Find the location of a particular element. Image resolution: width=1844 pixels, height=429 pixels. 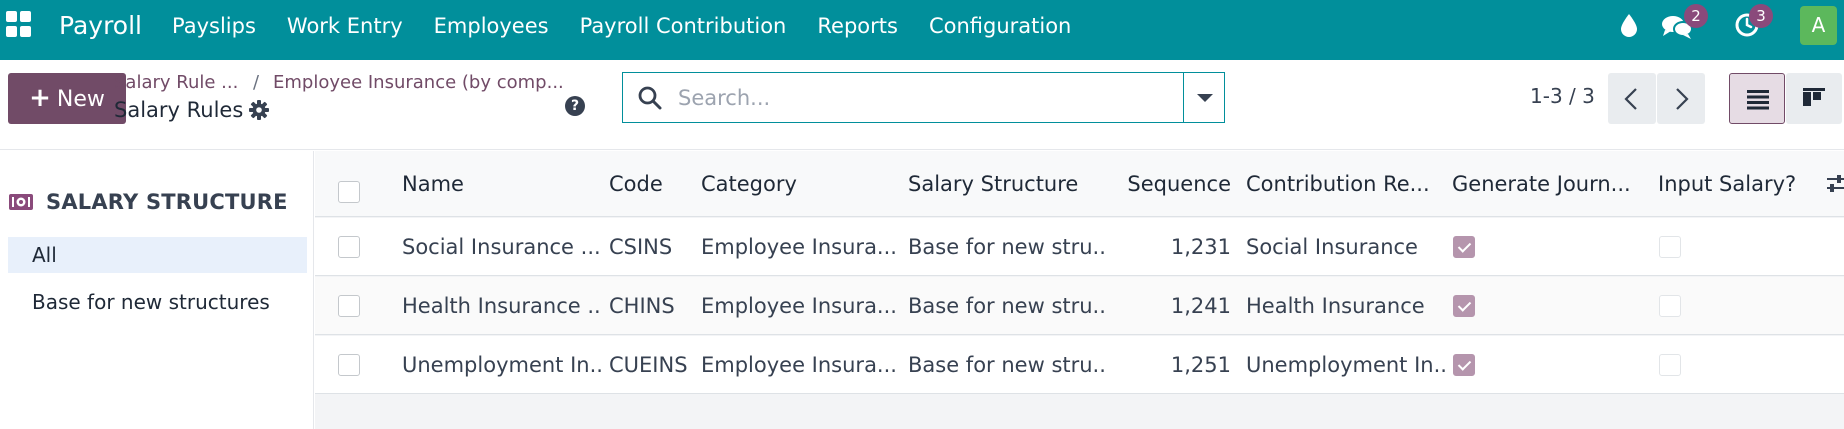

cell-sequence: 1,251 is located at coordinates (1200, 365).